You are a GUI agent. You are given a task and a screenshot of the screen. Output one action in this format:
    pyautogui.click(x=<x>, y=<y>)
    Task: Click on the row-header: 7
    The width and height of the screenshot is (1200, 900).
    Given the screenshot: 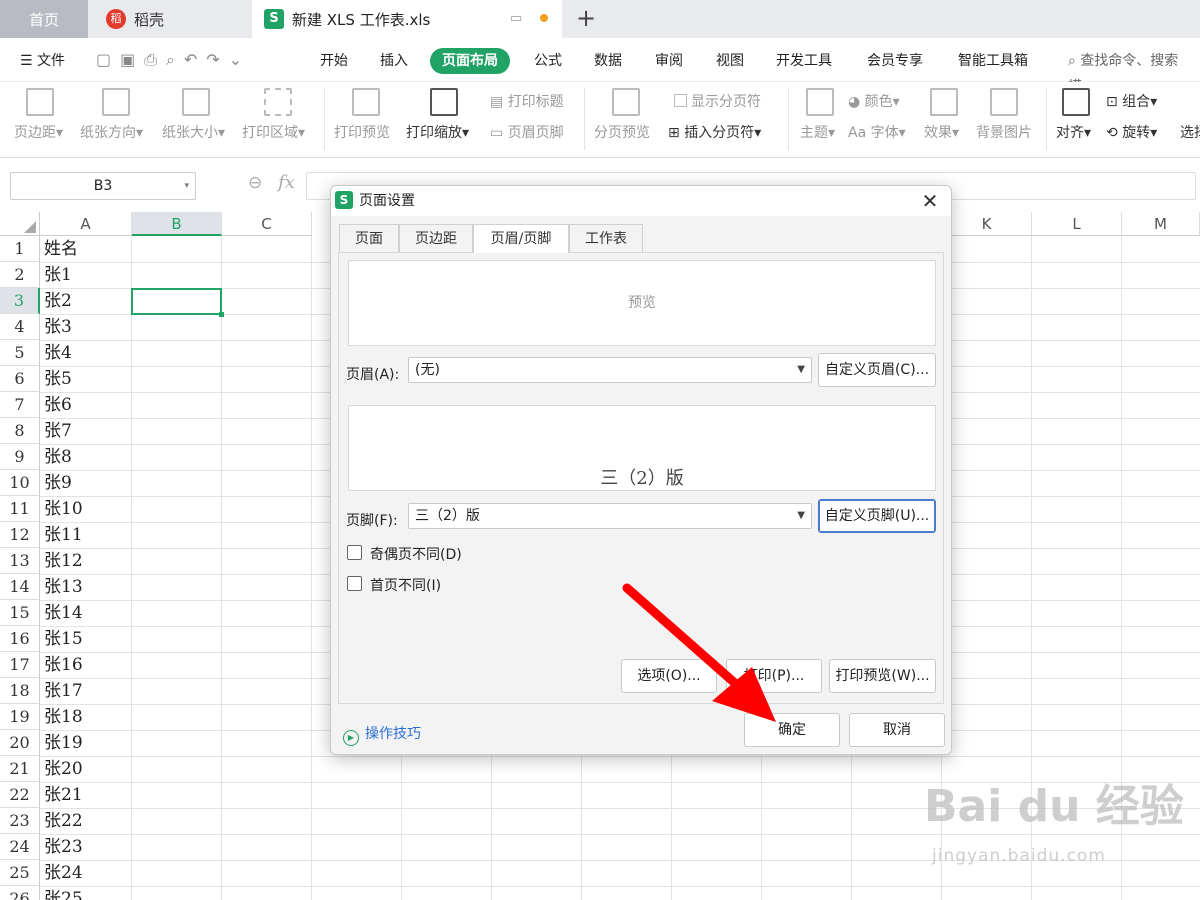 What is the action you would take?
    pyautogui.click(x=20, y=405)
    